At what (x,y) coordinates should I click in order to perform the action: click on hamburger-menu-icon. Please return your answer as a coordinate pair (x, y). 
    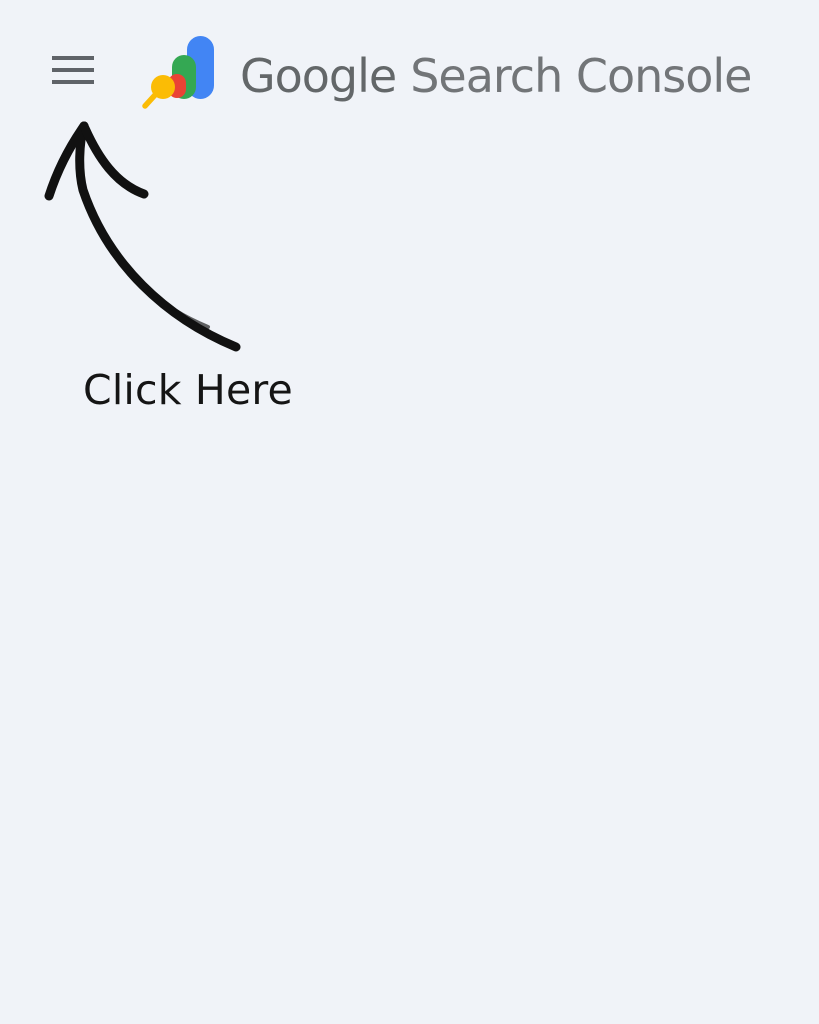
    Looking at the image, I should click on (73, 70).